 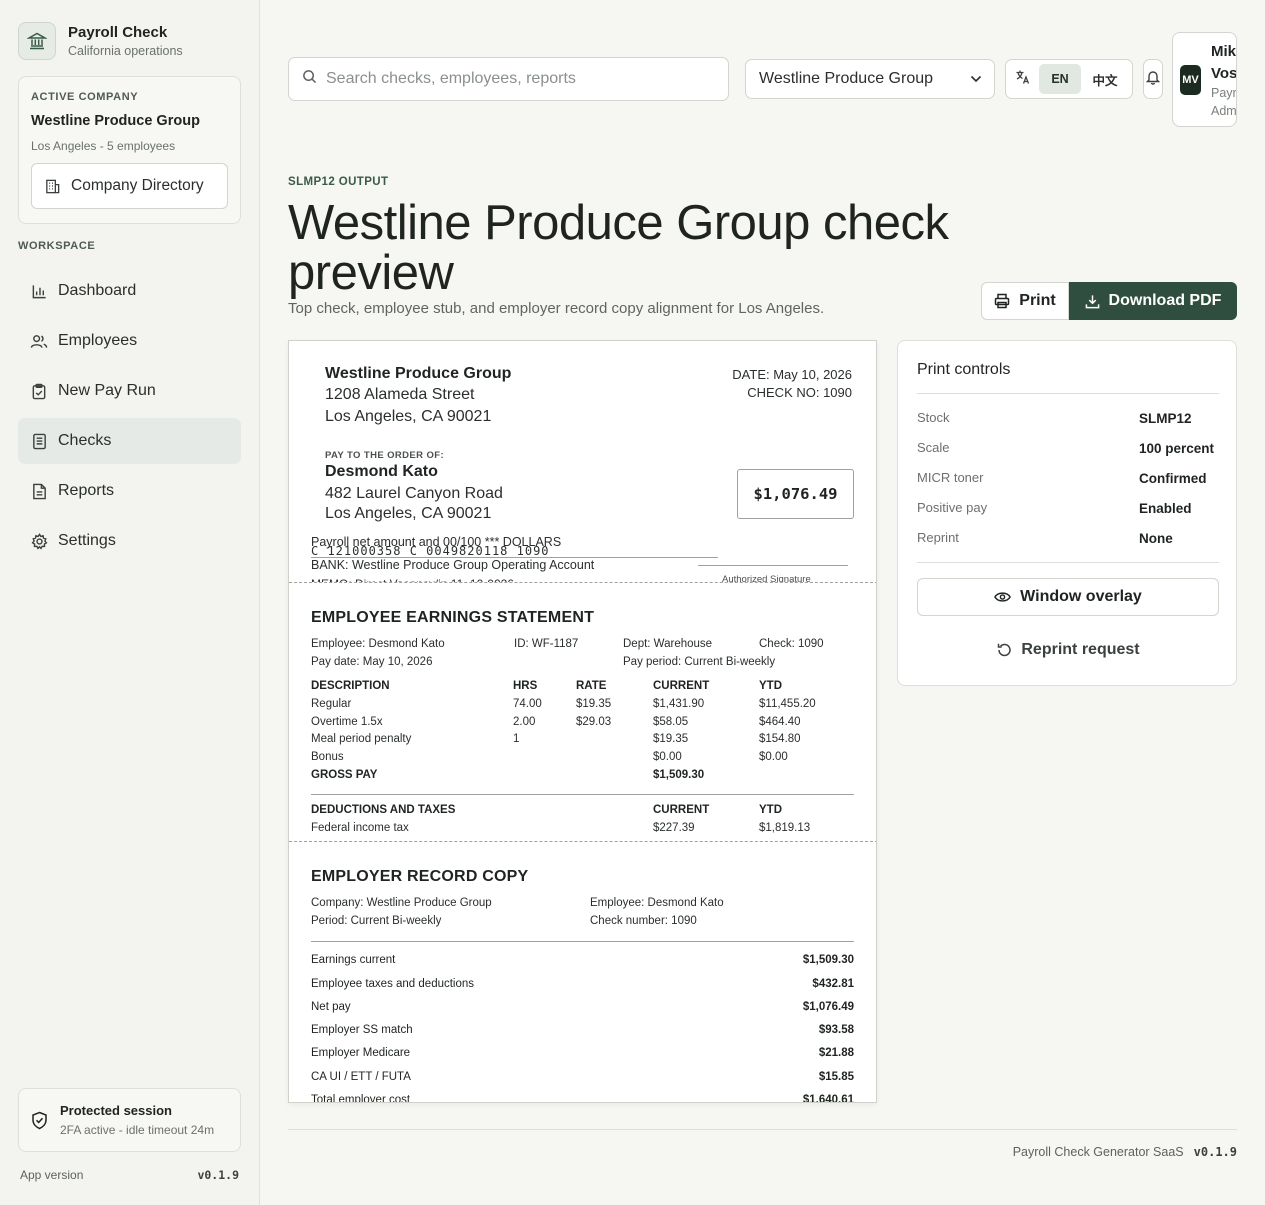 What do you see at coordinates (107, 390) in the screenshot?
I see `sidebar-item-label: New Pay Run` at bounding box center [107, 390].